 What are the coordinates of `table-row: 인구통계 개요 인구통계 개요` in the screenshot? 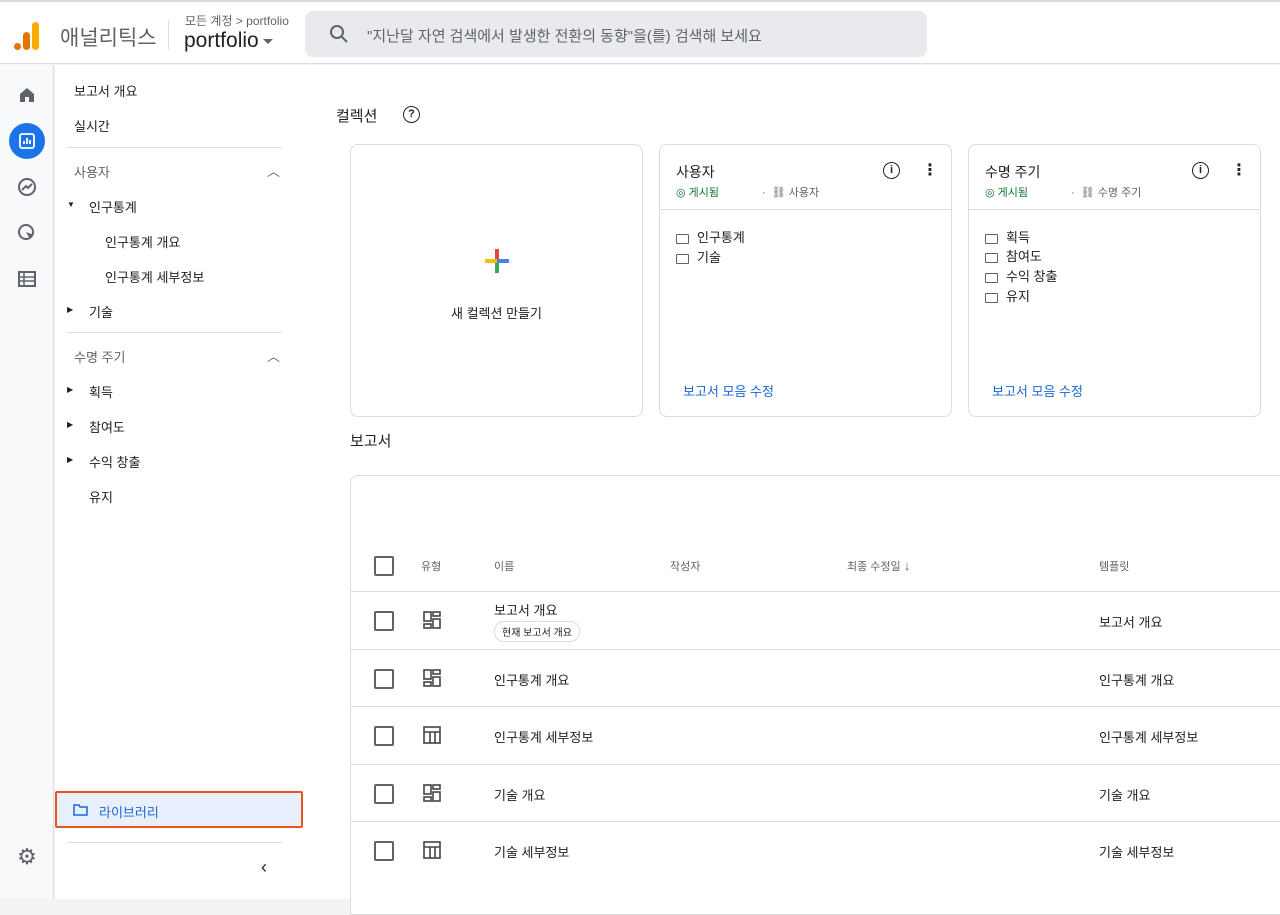 It's located at (815, 677).